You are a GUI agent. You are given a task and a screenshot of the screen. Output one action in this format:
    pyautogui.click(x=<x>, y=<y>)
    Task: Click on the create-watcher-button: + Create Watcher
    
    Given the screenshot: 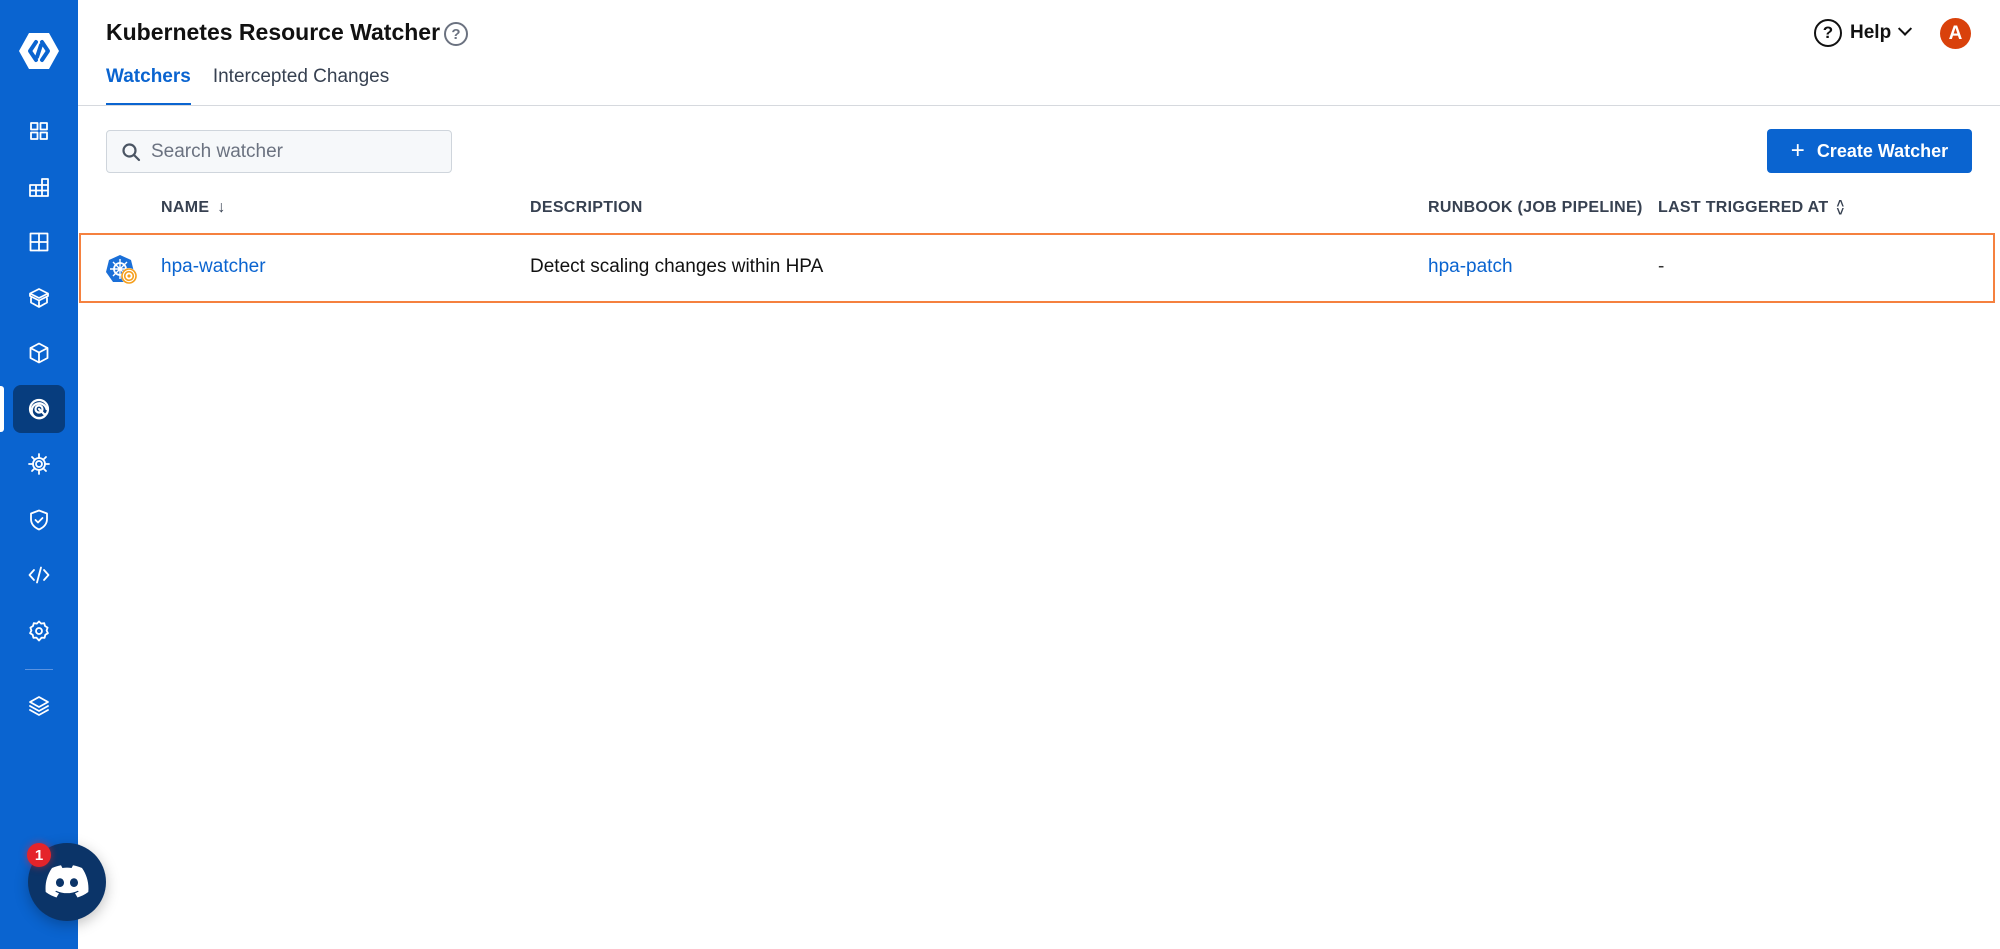 What is the action you would take?
    pyautogui.click(x=1869, y=151)
    